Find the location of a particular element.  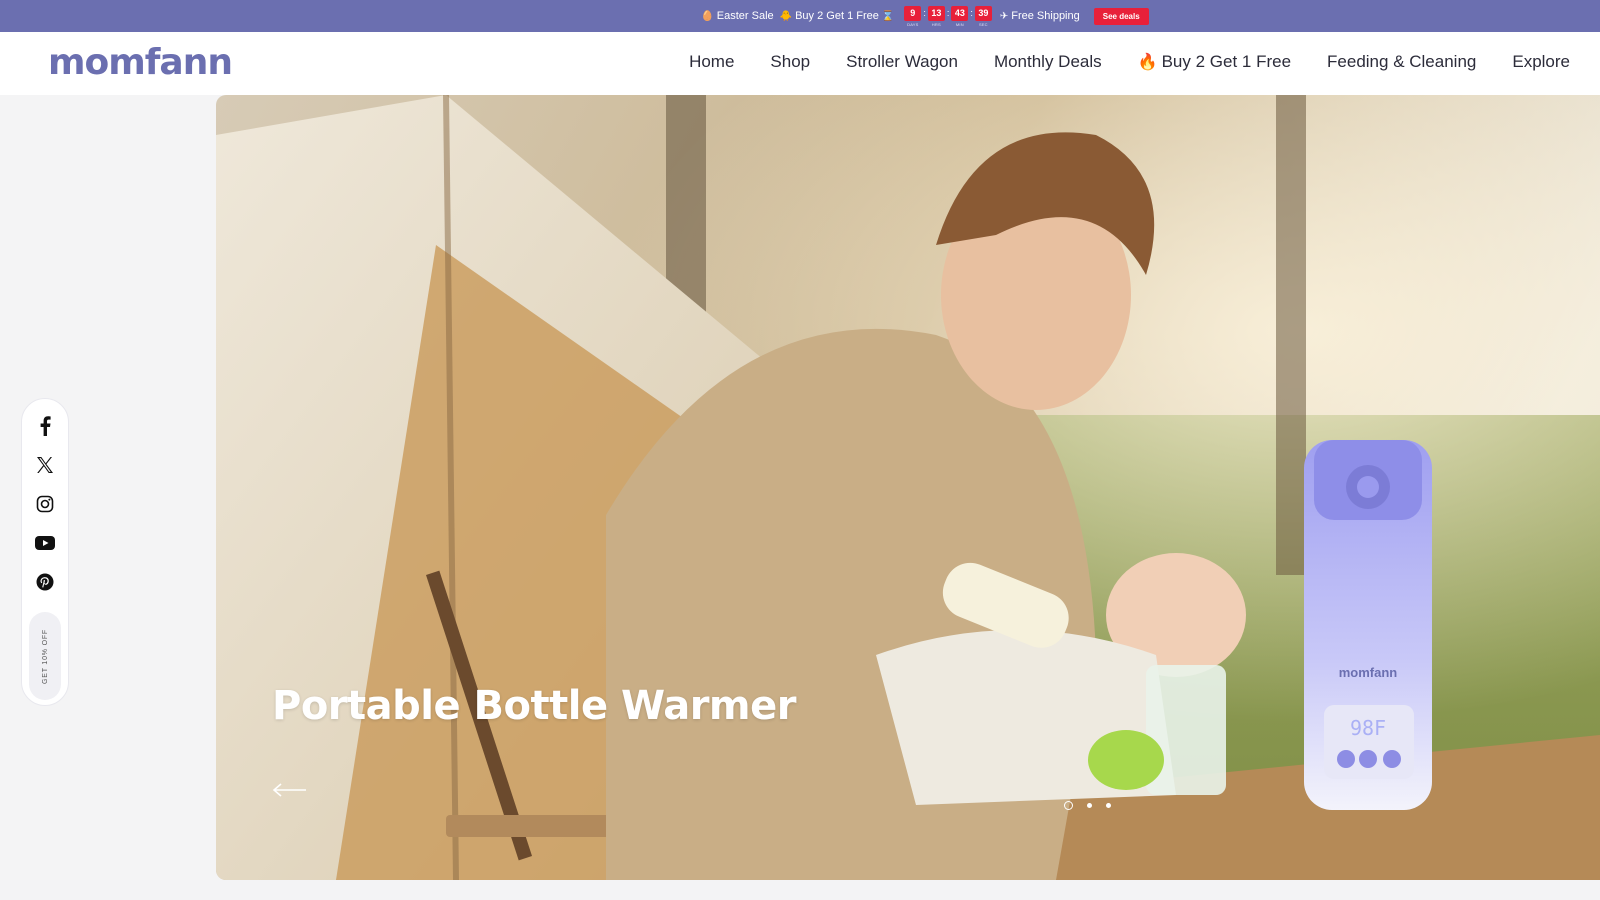

get-discount-button: GET 10% OFF is located at coordinates (45, 656).